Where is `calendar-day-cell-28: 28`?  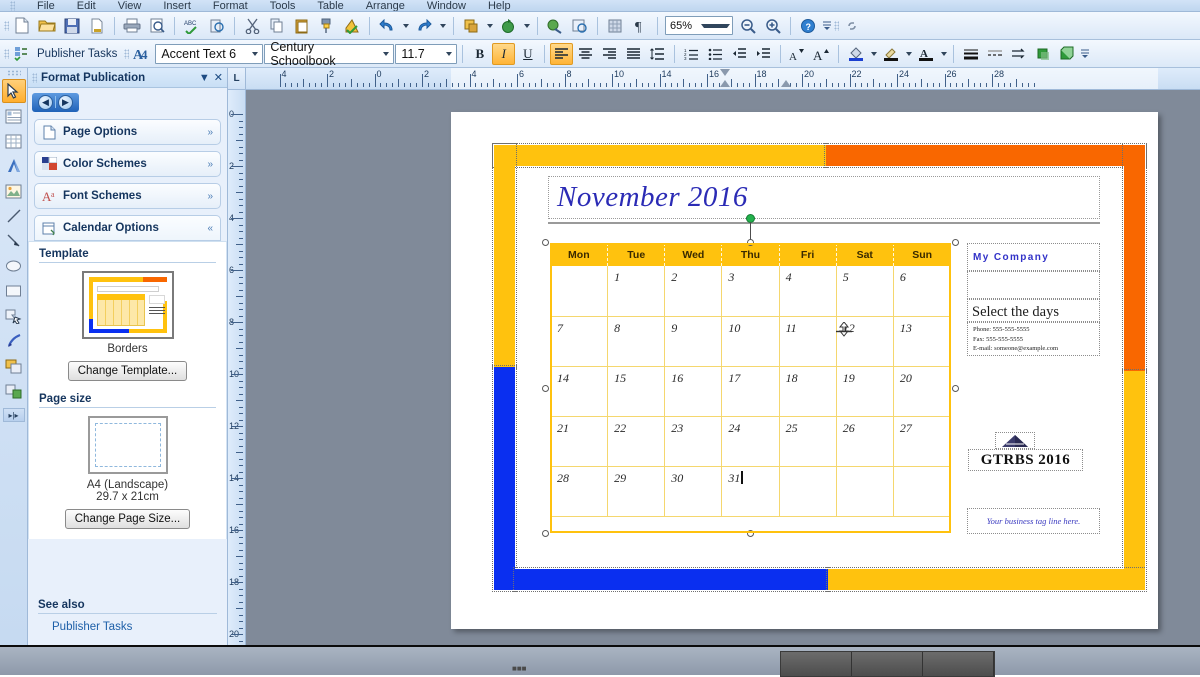 calendar-day-cell-28: 28 is located at coordinates (579, 491).